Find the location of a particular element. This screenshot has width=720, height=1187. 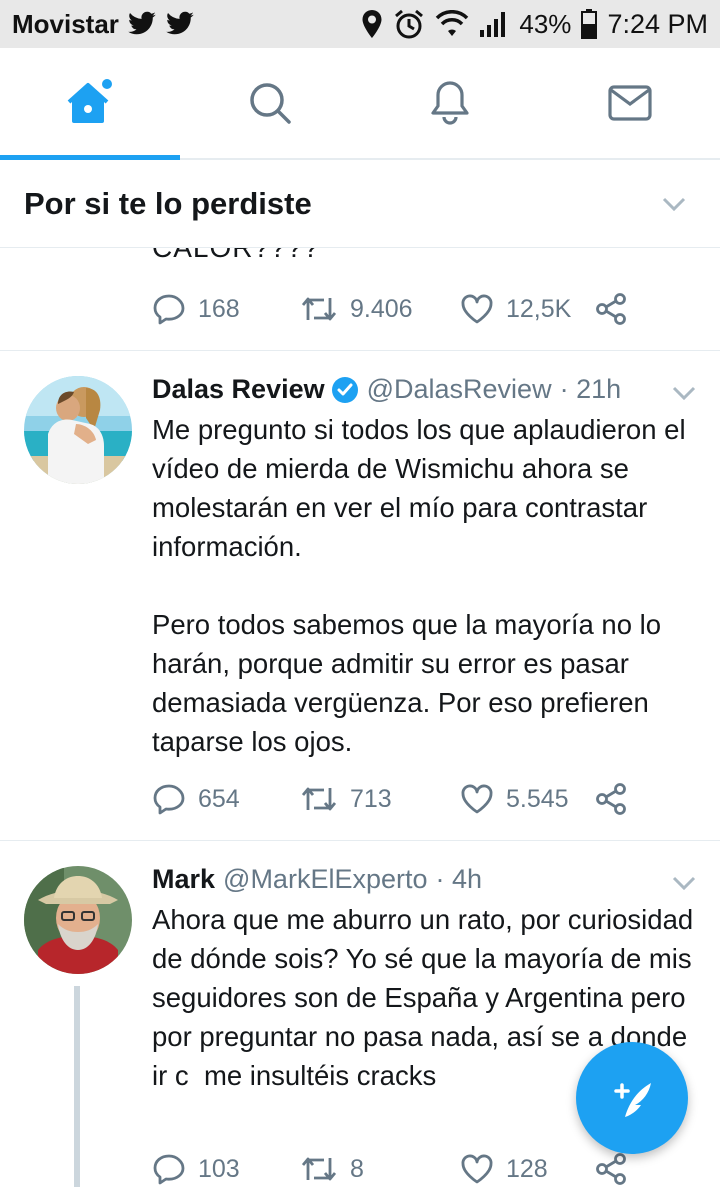

section-header: Por si te lo perdiste is located at coordinates (360, 204).